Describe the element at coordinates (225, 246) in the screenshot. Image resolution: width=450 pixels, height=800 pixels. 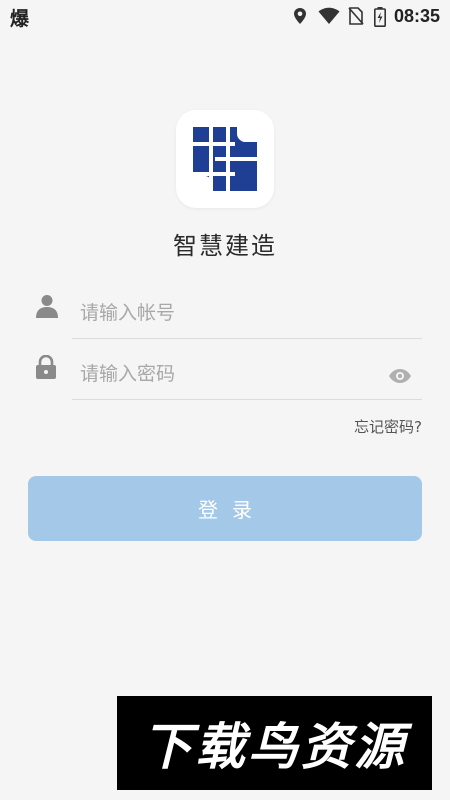
I see `app-title: 智慧建造` at that location.